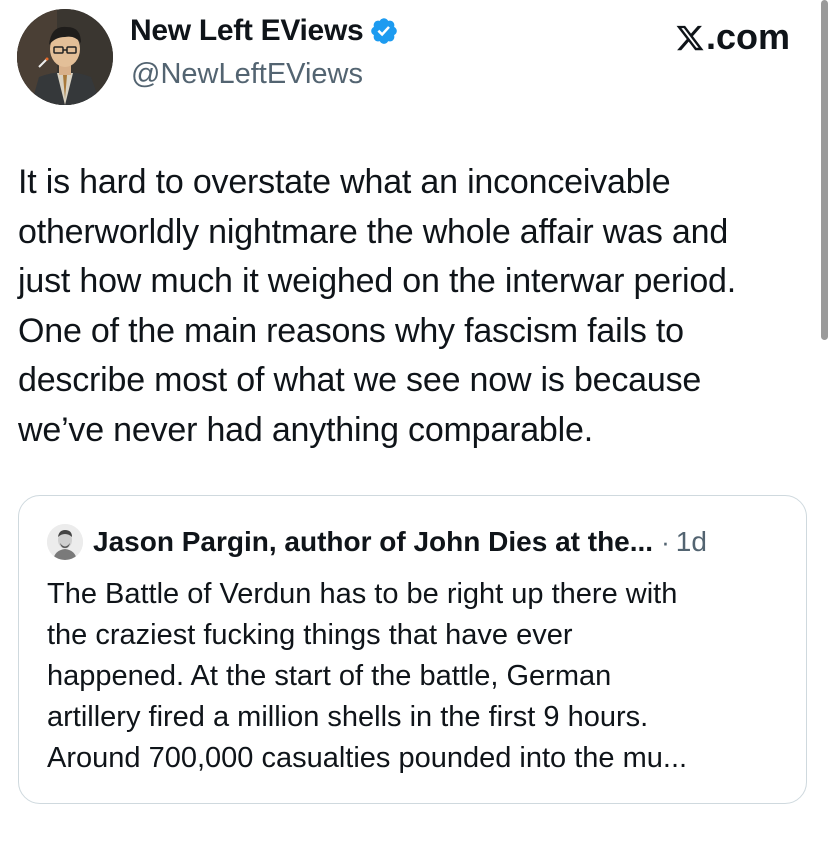  What do you see at coordinates (247, 74) in the screenshot?
I see `author-handle: @NewLeftEViews` at bounding box center [247, 74].